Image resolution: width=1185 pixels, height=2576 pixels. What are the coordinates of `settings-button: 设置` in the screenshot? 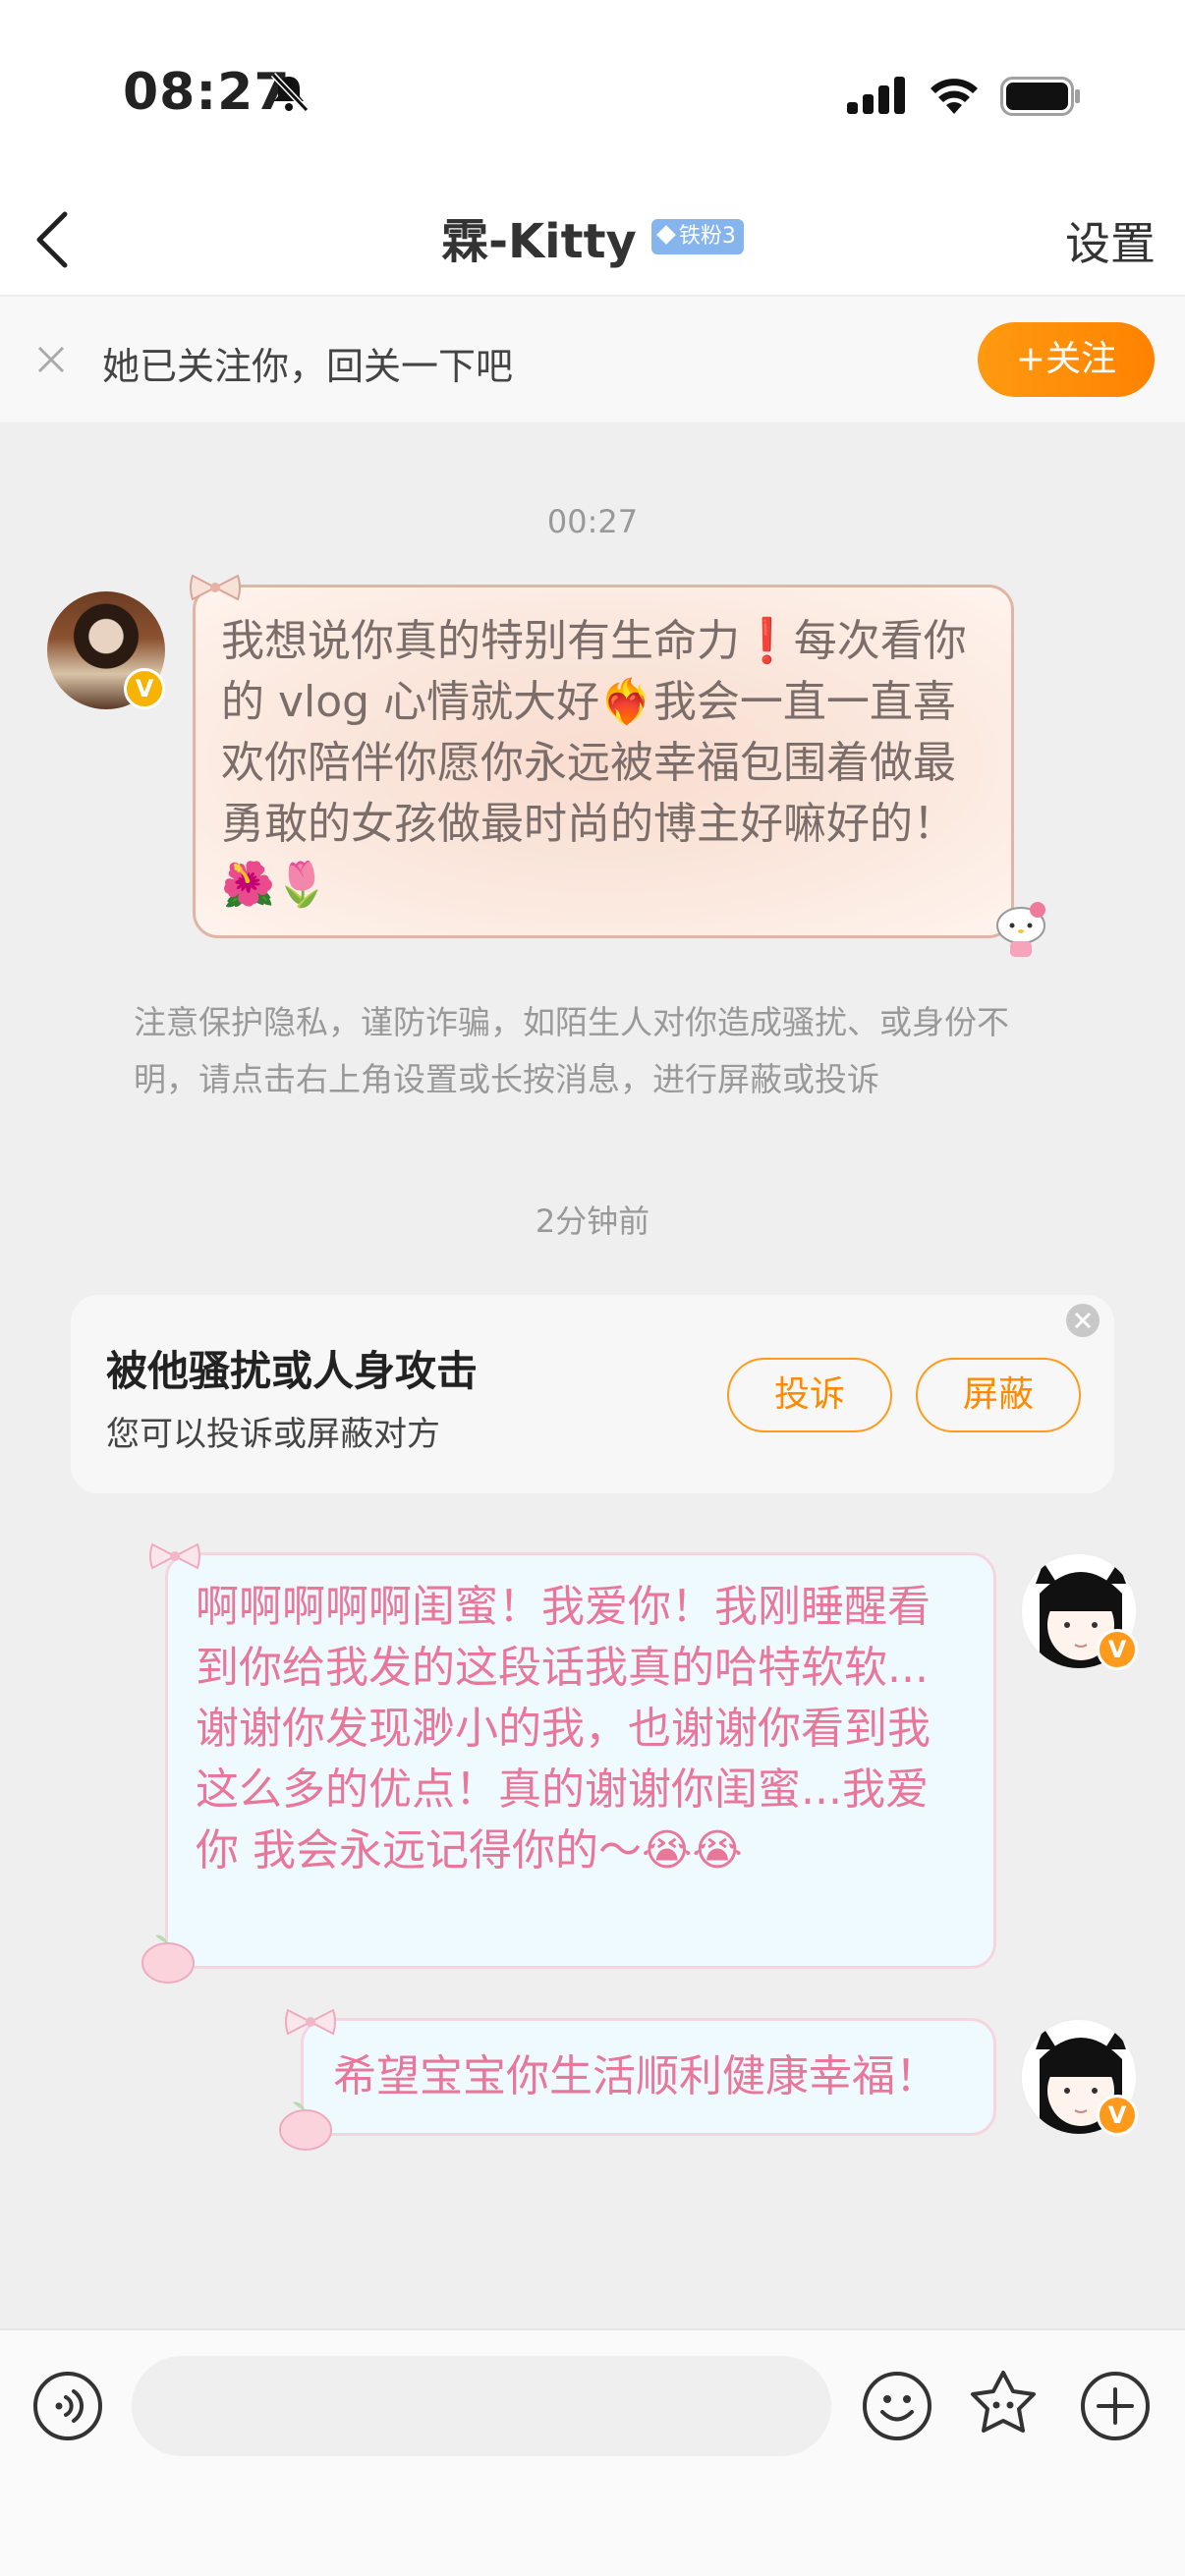 It's located at (1111, 240).